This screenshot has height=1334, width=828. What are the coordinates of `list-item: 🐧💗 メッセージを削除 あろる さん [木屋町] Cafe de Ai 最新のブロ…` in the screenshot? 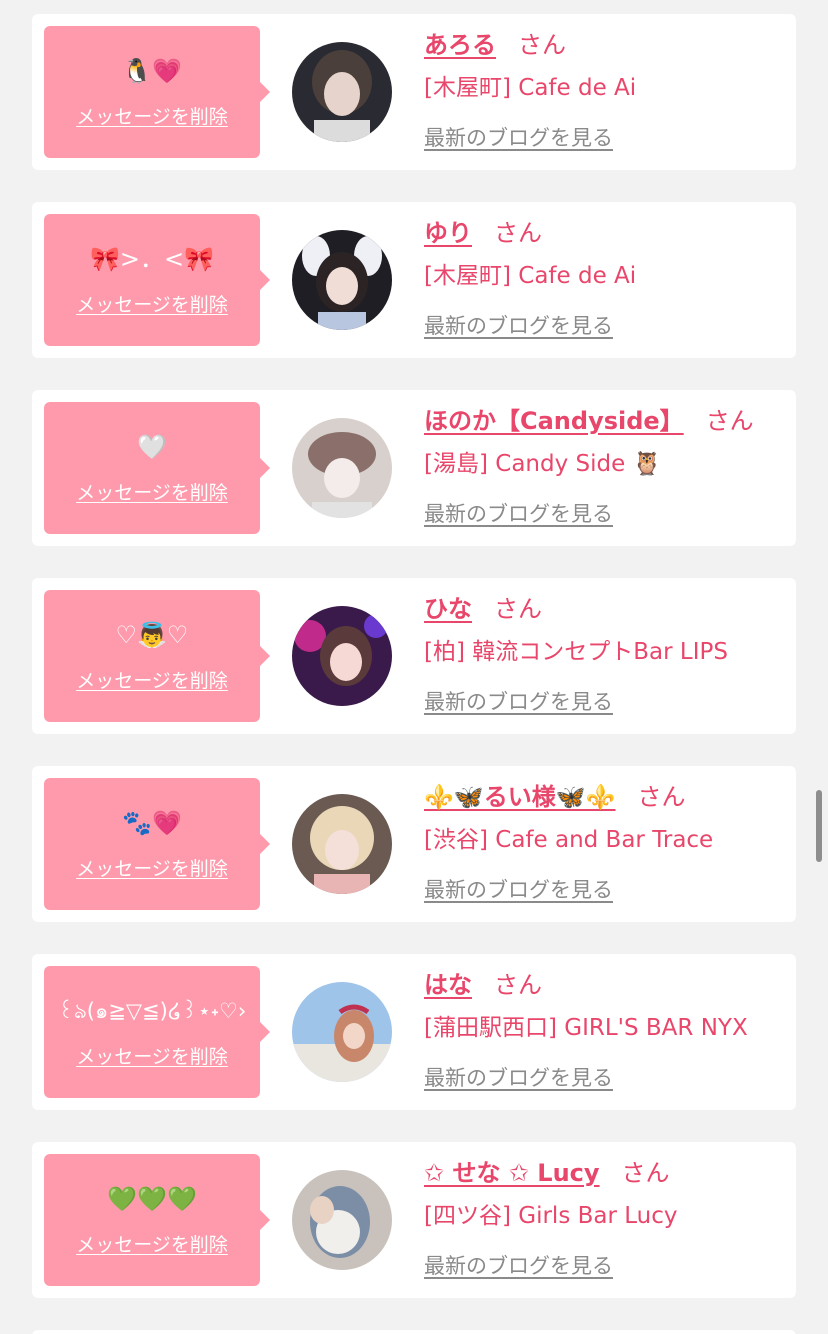 It's located at (414, 92).